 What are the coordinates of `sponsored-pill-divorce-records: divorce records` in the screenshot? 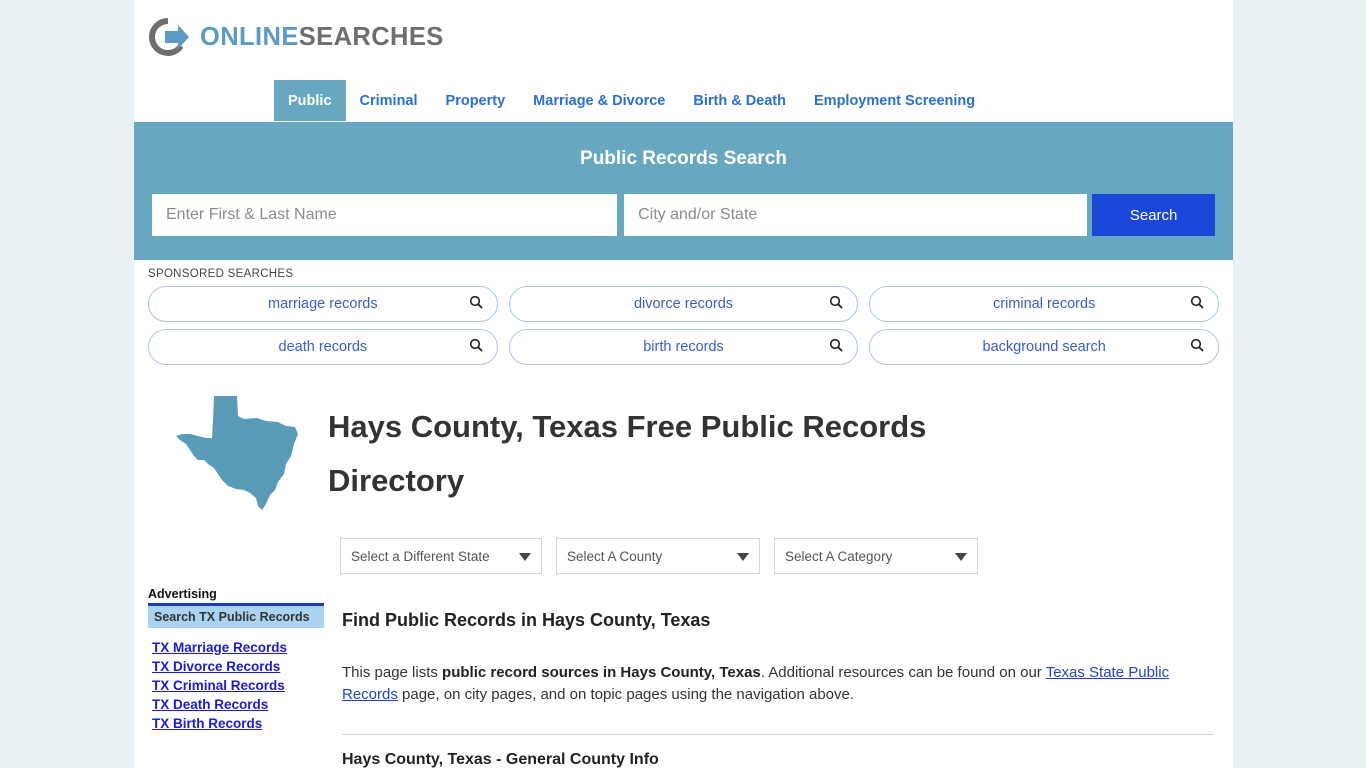 It's located at (683, 304).